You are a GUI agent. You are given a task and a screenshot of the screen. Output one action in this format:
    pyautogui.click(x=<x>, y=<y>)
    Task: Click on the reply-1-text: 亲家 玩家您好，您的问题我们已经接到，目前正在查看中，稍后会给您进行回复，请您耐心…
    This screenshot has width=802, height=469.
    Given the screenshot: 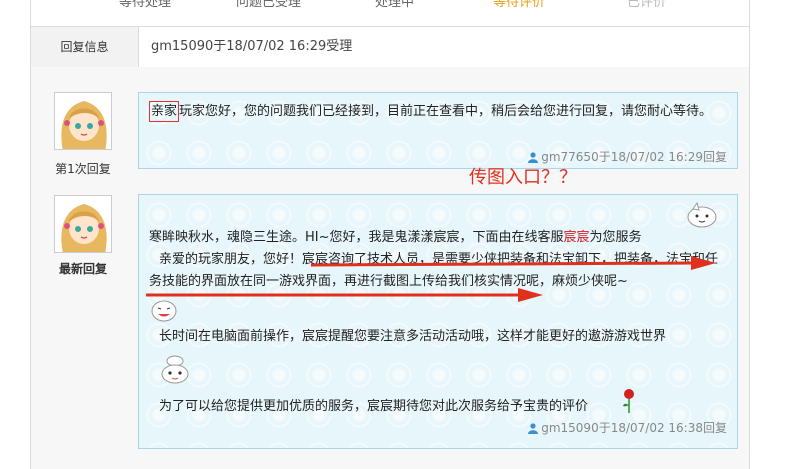 What is the action you would take?
    pyautogui.click(x=441, y=112)
    